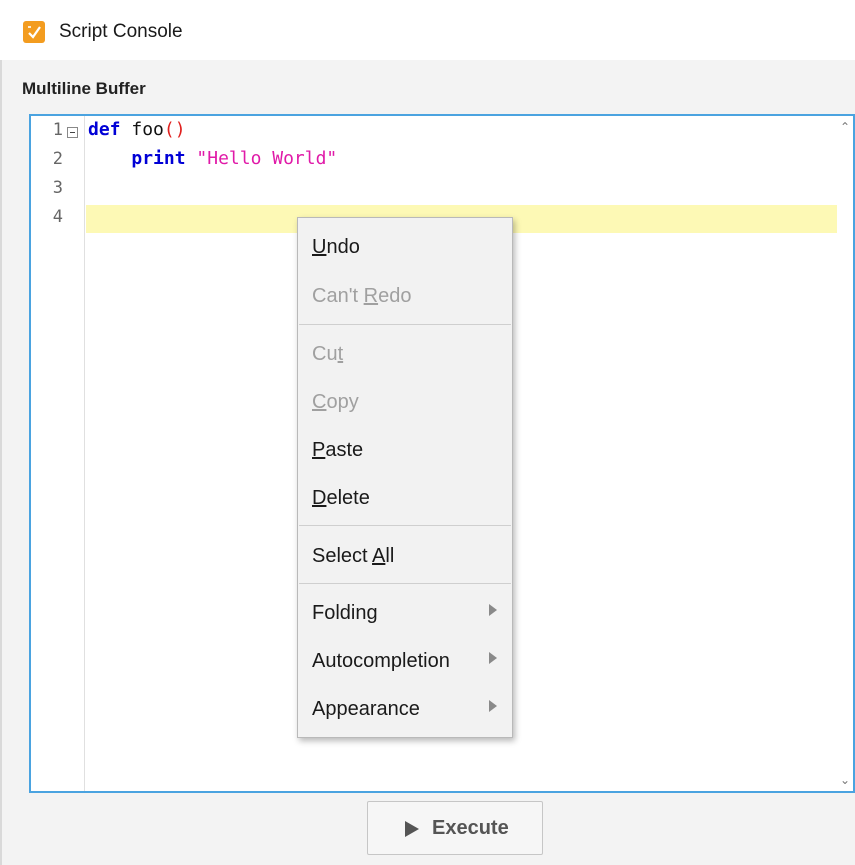 The width and height of the screenshot is (855, 865). Describe the element at coordinates (412, 829) in the screenshot. I see `play-icon` at that location.